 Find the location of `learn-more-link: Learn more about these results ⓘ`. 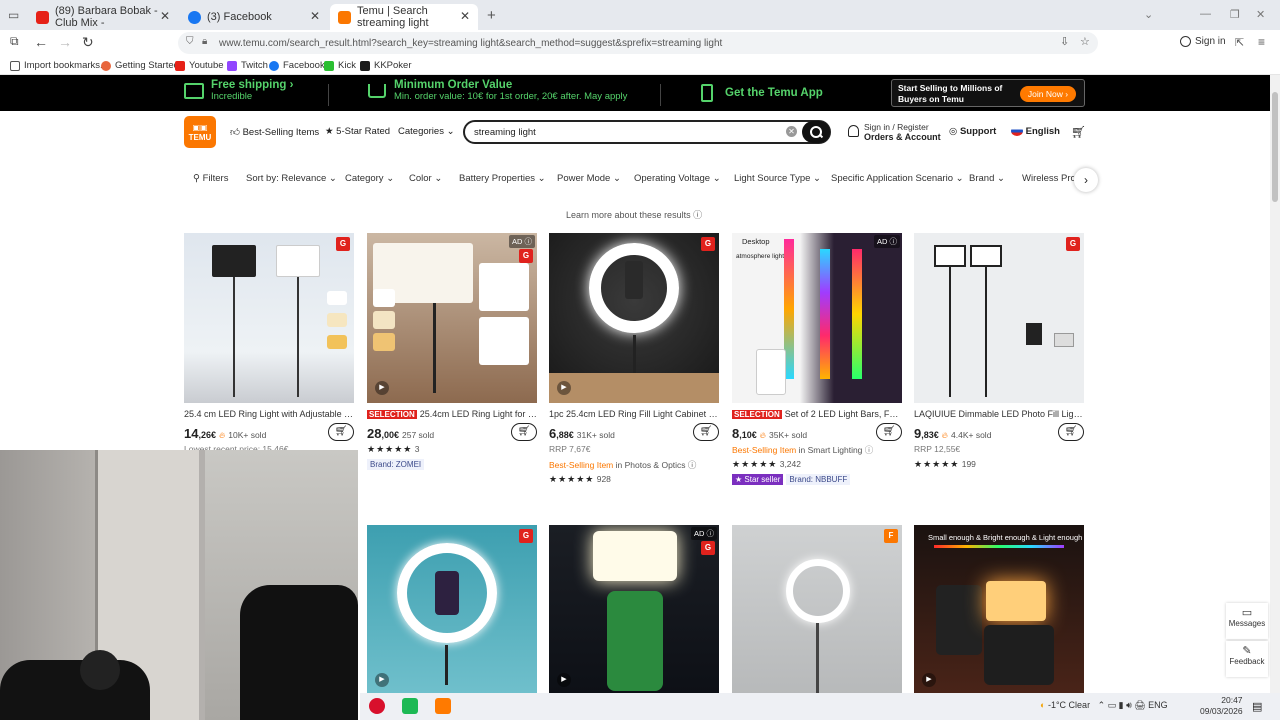

learn-more-link: Learn more about these results ⓘ is located at coordinates (634, 214).